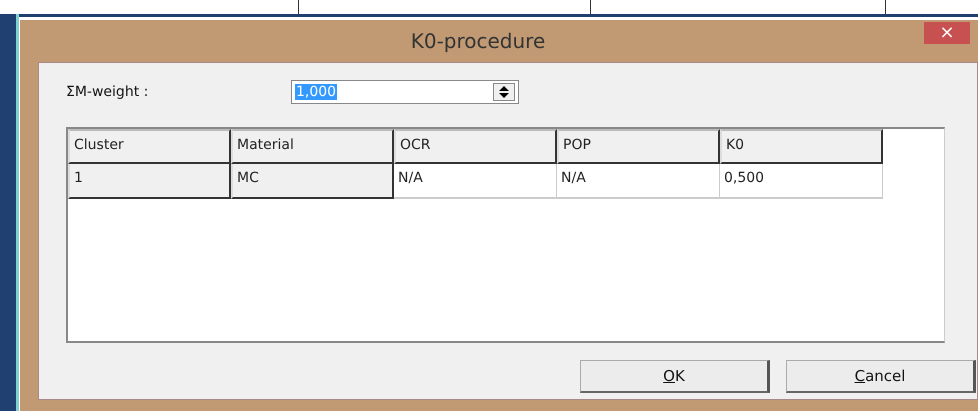  I want to click on column-header: K0, so click(801, 146).